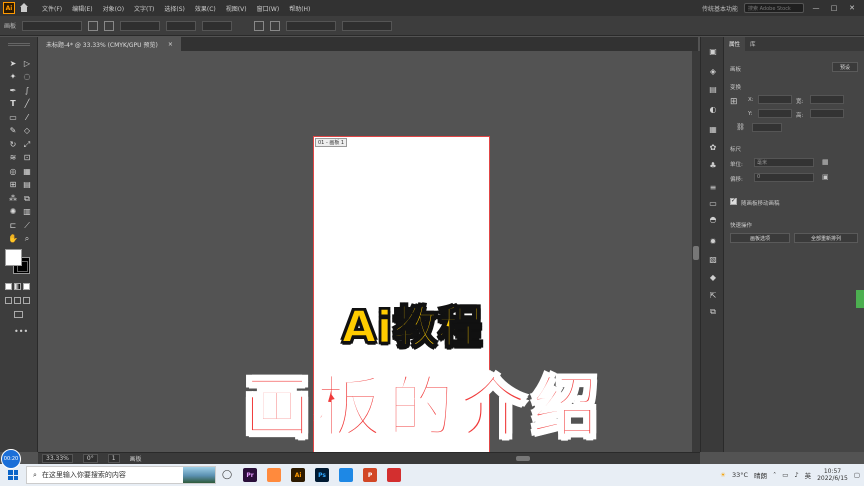 This screenshot has height=486, width=864. I want to click on height-field, so click(367, 25).